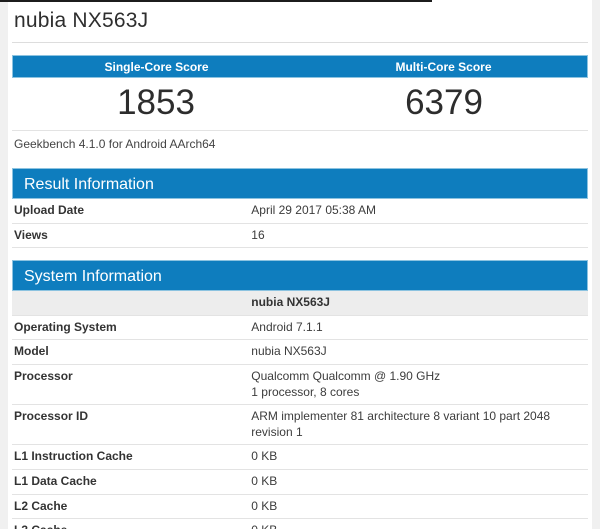 Image resolution: width=600 pixels, height=529 pixels. What do you see at coordinates (444, 102) in the screenshot?
I see `multi-core-score-value: 6379` at bounding box center [444, 102].